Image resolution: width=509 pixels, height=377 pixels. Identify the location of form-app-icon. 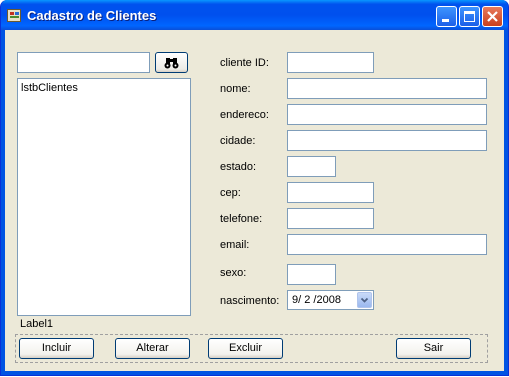
(14, 15).